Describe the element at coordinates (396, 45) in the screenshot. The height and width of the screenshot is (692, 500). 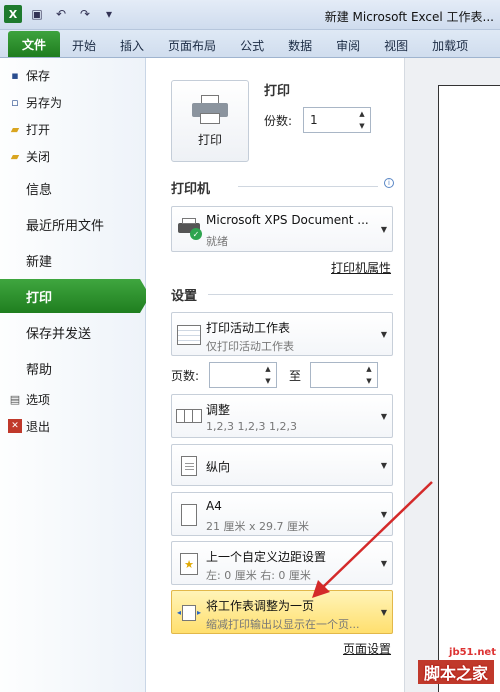
I see `tab-view: 视图` at that location.